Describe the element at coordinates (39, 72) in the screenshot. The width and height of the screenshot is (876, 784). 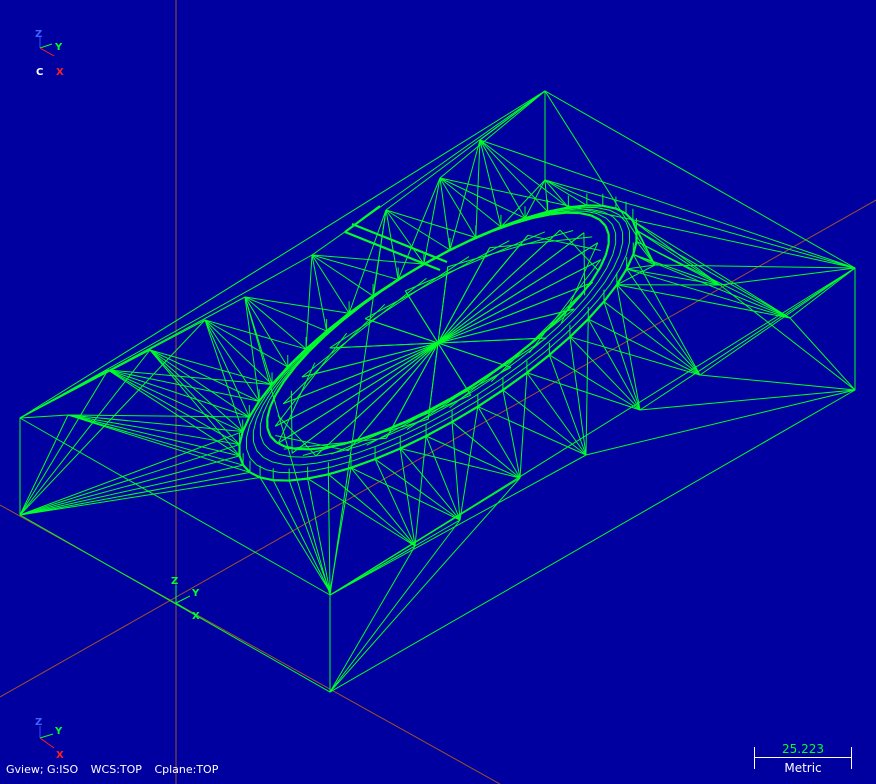
I see `gnomon-c-label: C` at that location.